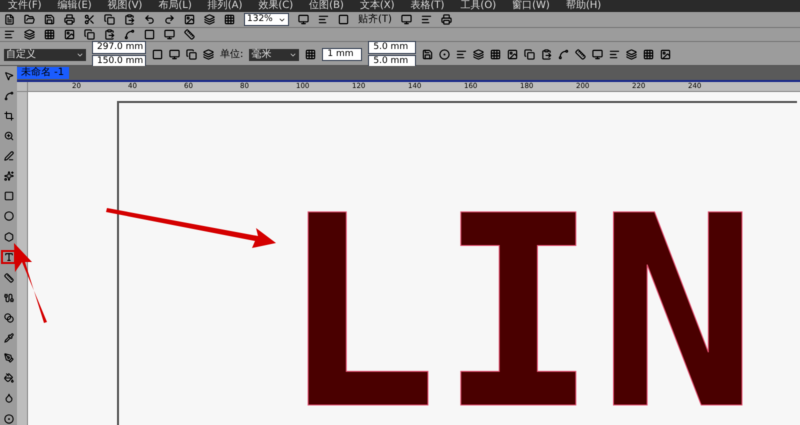 Image resolution: width=800 pixels, height=425 pixels. I want to click on units-label: 单位:, so click(232, 54).